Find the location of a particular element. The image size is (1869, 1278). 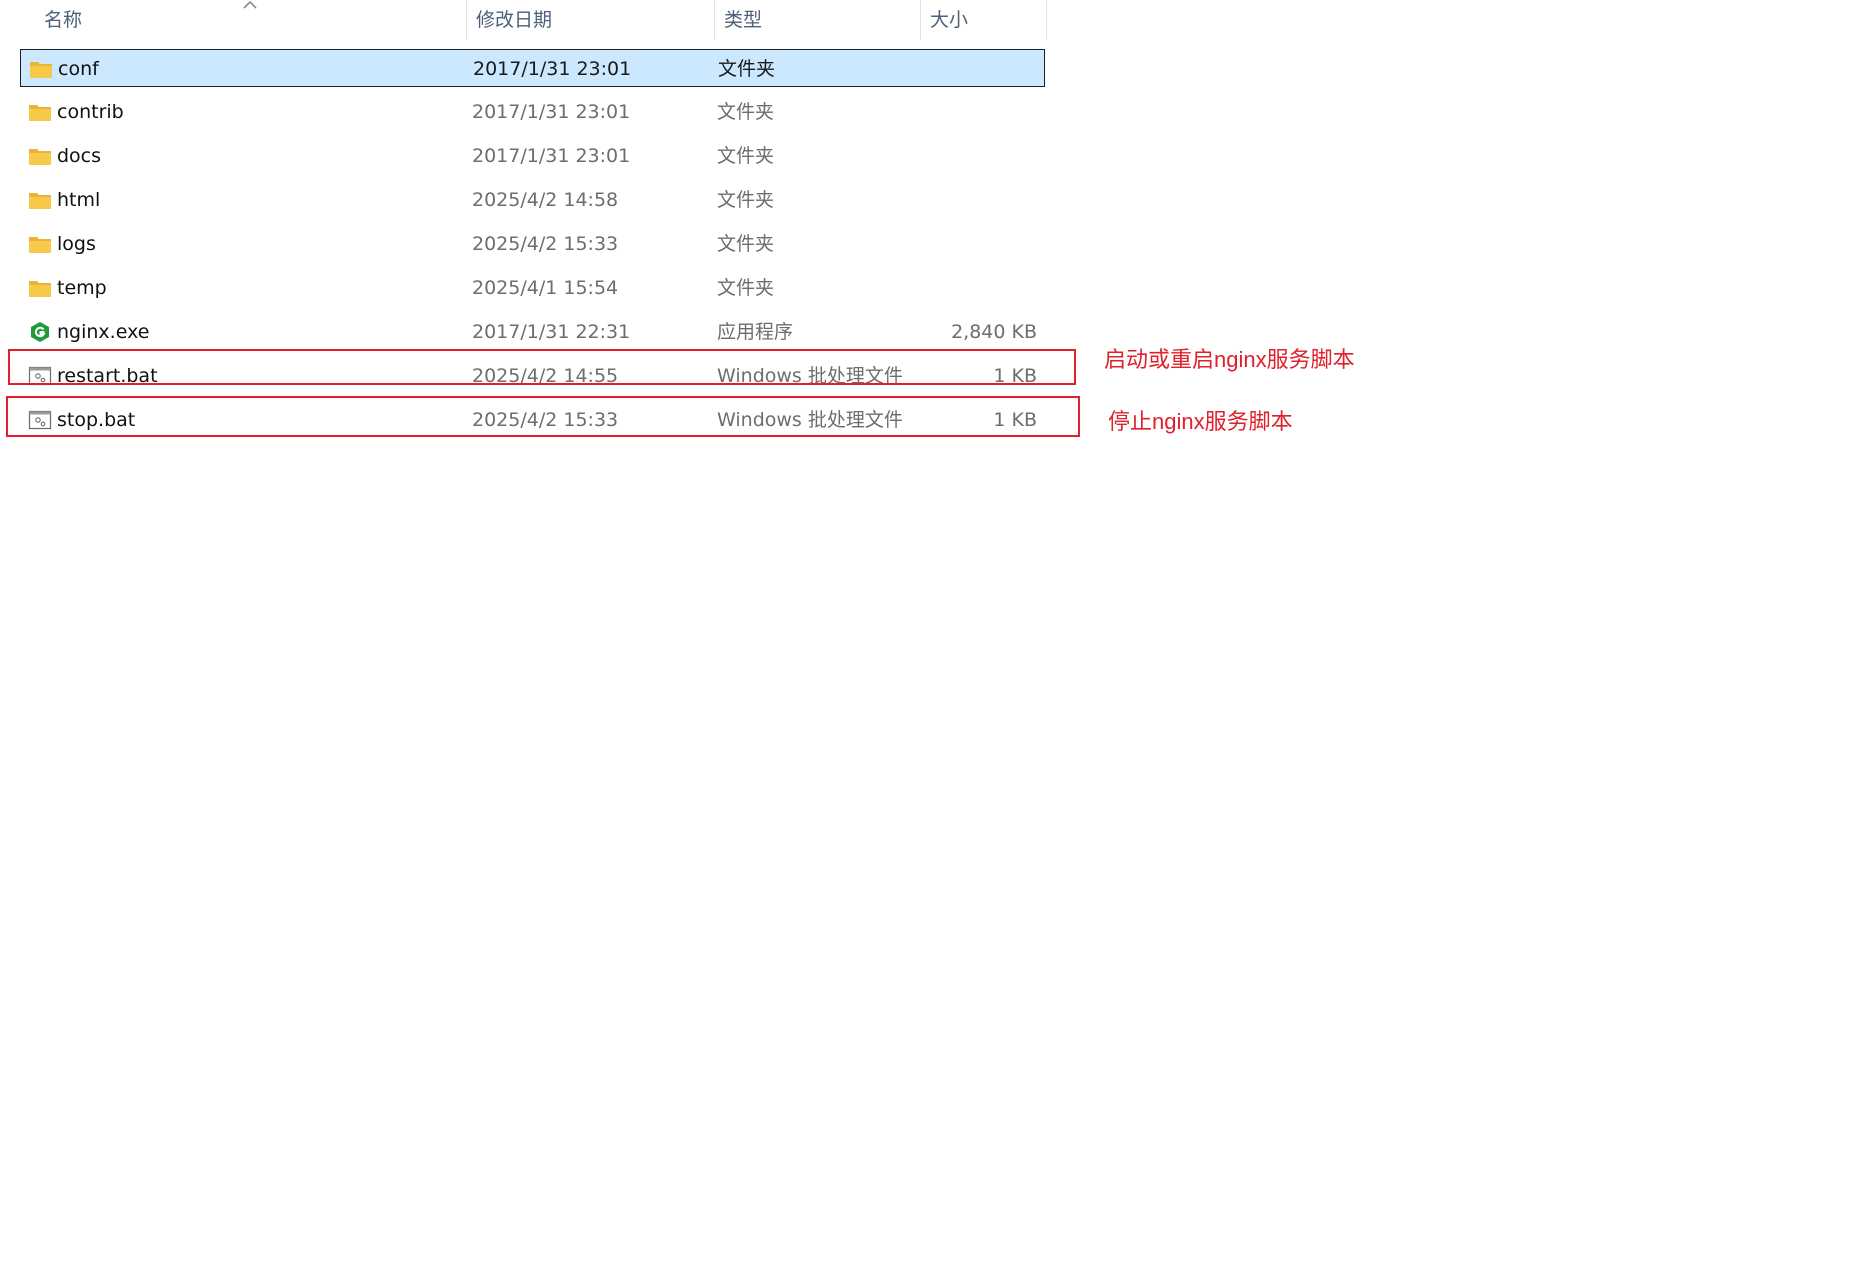

file-name: docs is located at coordinates (79, 156).